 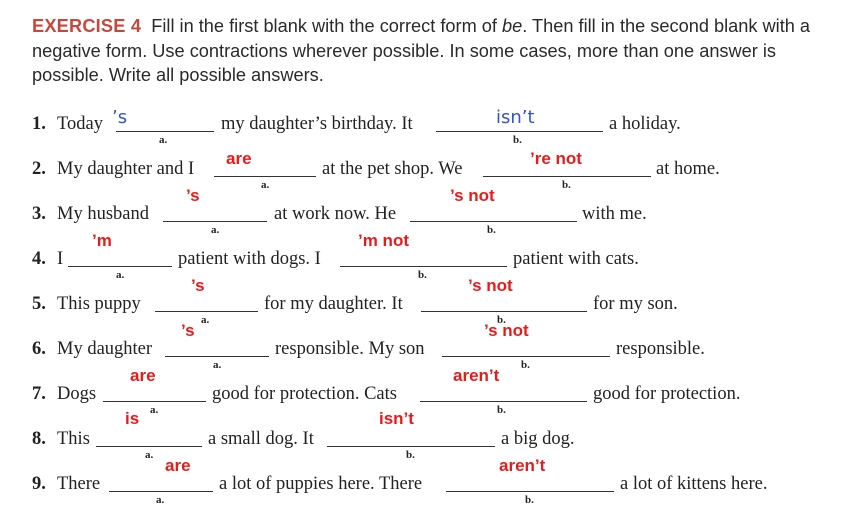 I want to click on item-4-answer-b: ’m not, so click(x=383, y=240).